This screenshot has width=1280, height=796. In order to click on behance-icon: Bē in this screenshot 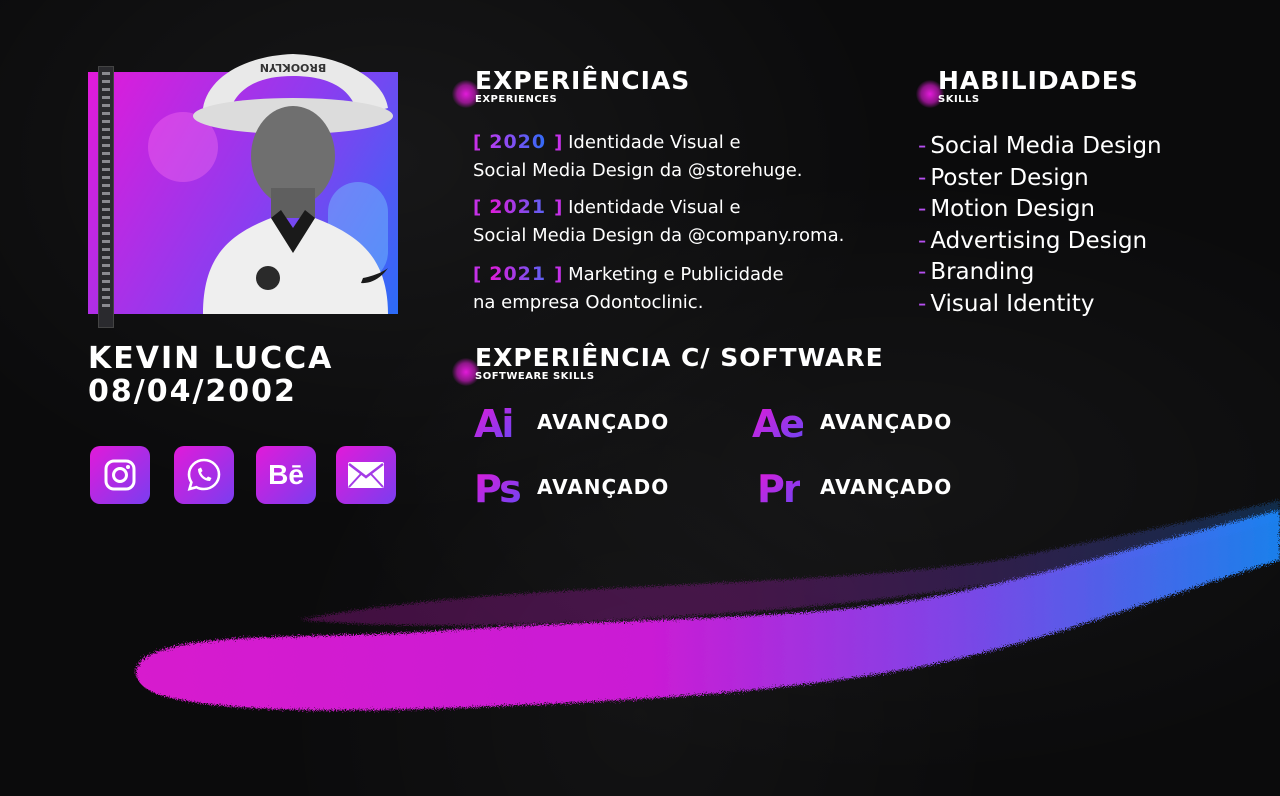, I will do `click(286, 474)`.